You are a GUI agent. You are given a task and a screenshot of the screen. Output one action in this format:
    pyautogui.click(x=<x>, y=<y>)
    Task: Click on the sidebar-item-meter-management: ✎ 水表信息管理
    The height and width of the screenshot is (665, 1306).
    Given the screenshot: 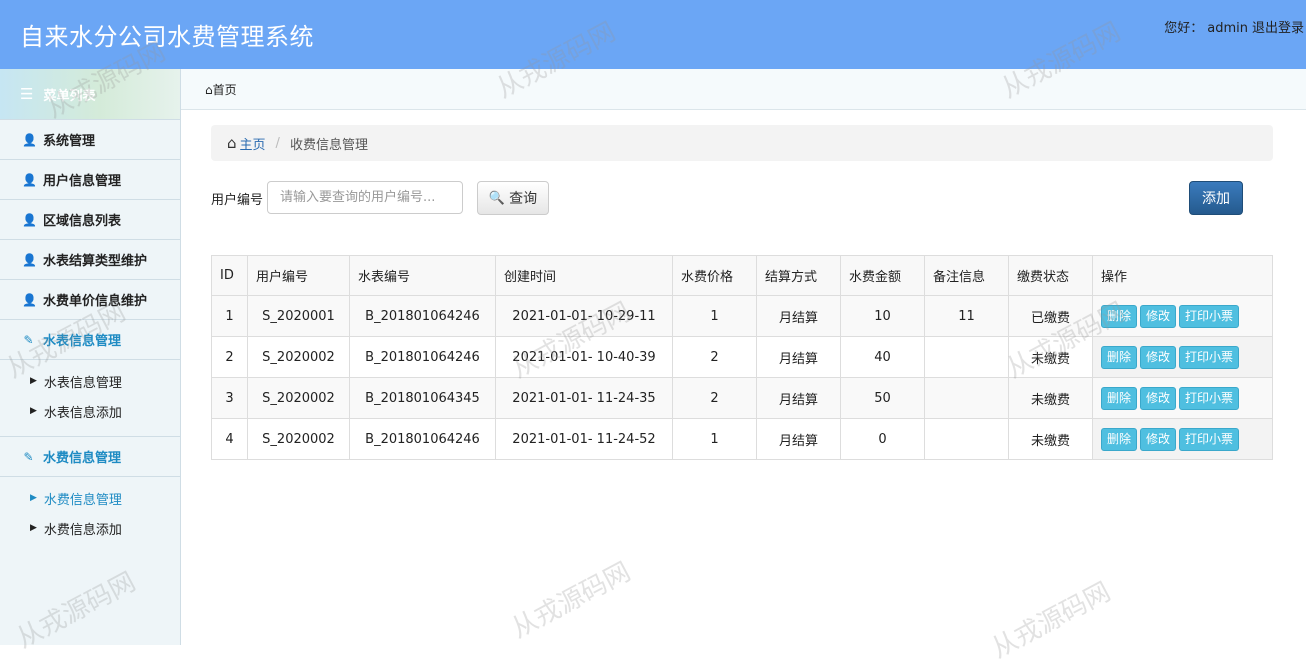 What is the action you would take?
    pyautogui.click(x=90, y=340)
    